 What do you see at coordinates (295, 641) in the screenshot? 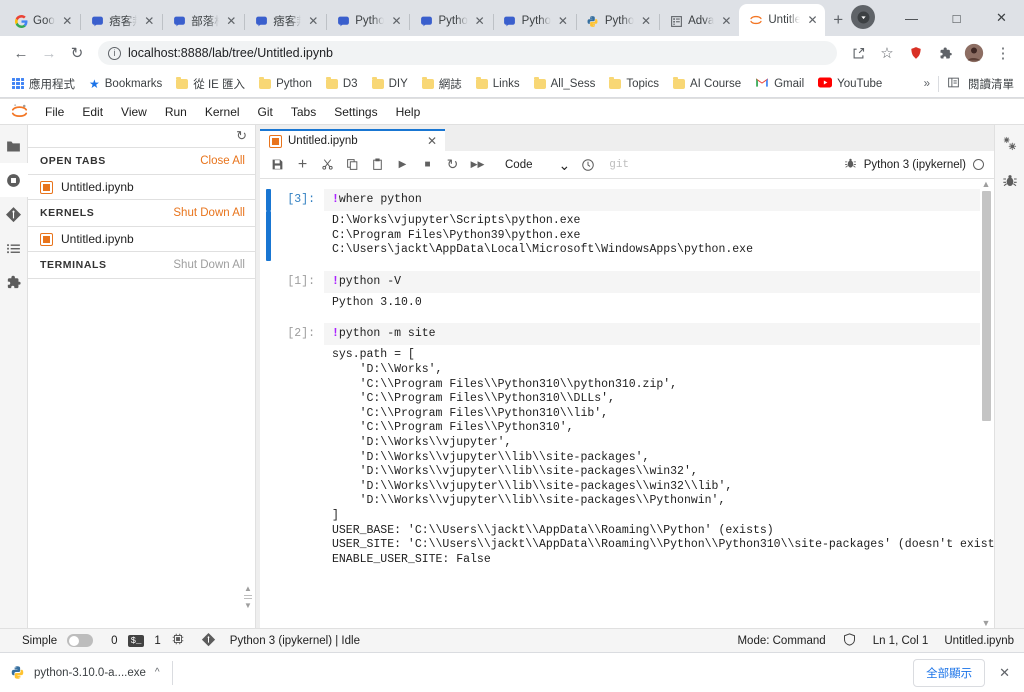
I see `kernel-status-text: Python 3 (ipykernel) | Idle` at bounding box center [295, 641].